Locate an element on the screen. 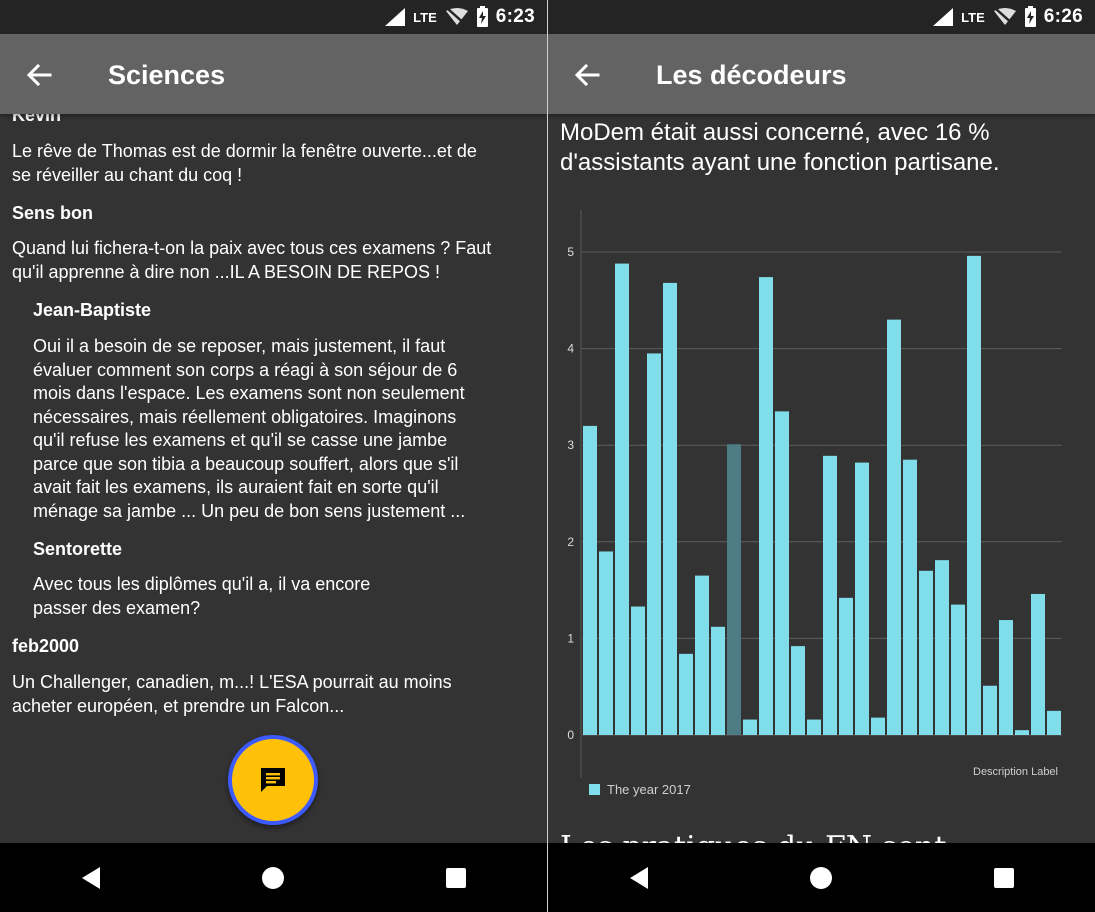  status-time: 6:23 is located at coordinates (515, 16).